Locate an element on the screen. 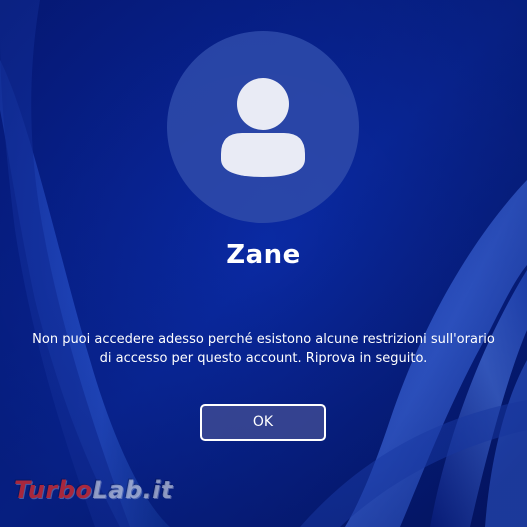  user-name: Zane is located at coordinates (263, 255).